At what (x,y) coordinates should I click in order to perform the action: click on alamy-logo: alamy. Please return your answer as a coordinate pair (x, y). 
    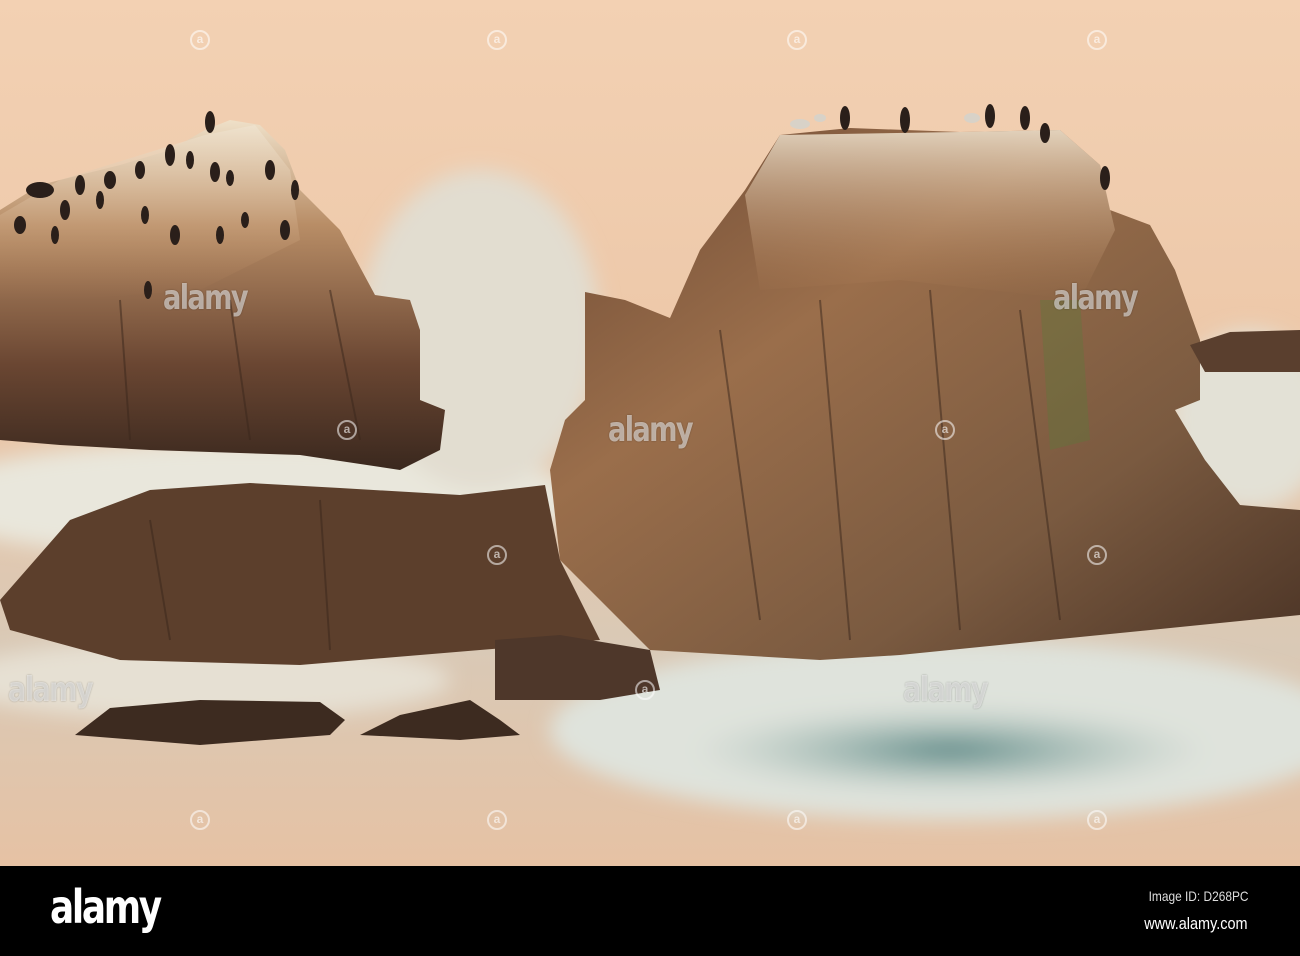
    Looking at the image, I should click on (106, 907).